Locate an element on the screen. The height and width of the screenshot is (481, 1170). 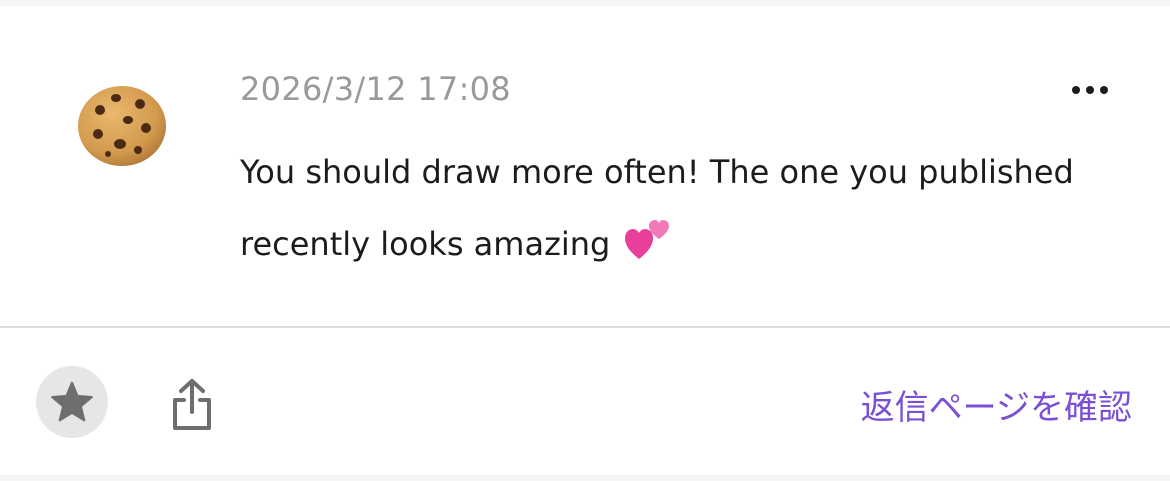
favorite-button is located at coordinates (72, 402).